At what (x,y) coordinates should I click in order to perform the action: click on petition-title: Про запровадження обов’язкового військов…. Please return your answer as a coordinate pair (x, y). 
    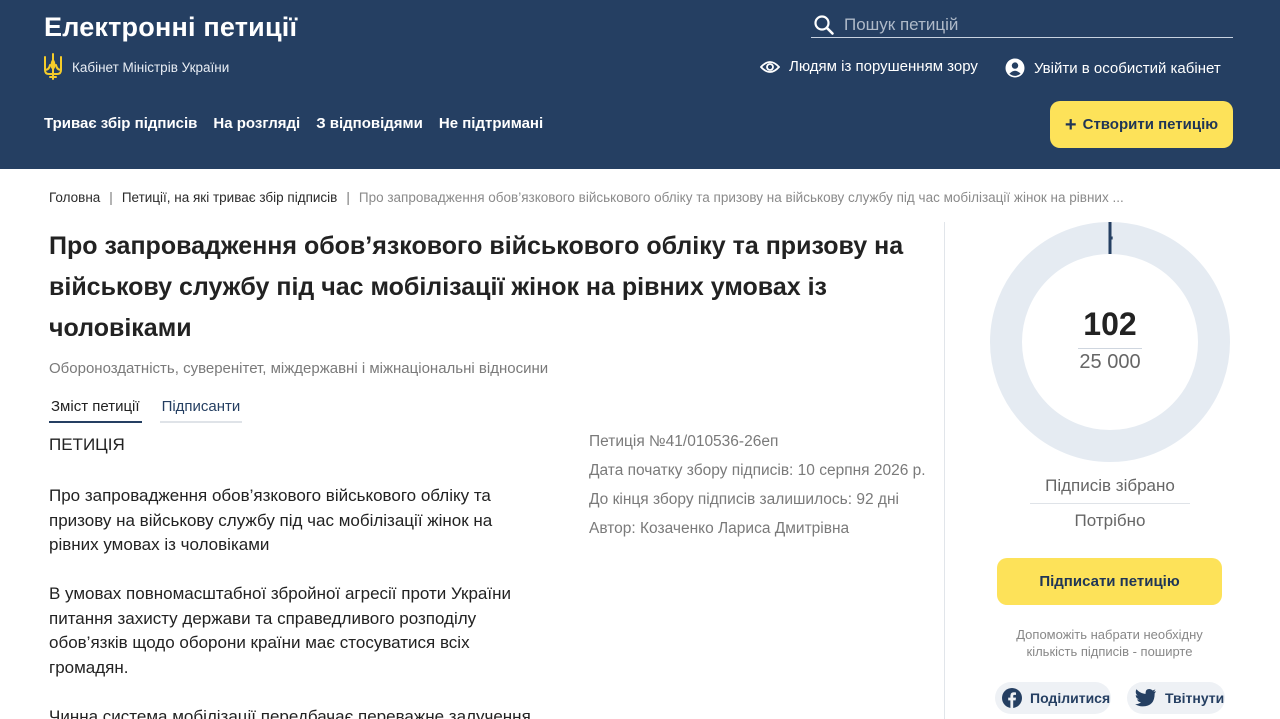
    Looking at the image, I should click on (476, 287).